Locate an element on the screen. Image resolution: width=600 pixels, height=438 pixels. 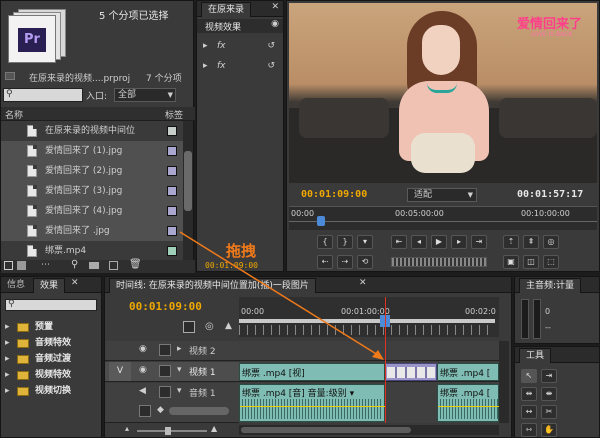
track-select-tool-icon: ⇥ is located at coordinates (549, 376).